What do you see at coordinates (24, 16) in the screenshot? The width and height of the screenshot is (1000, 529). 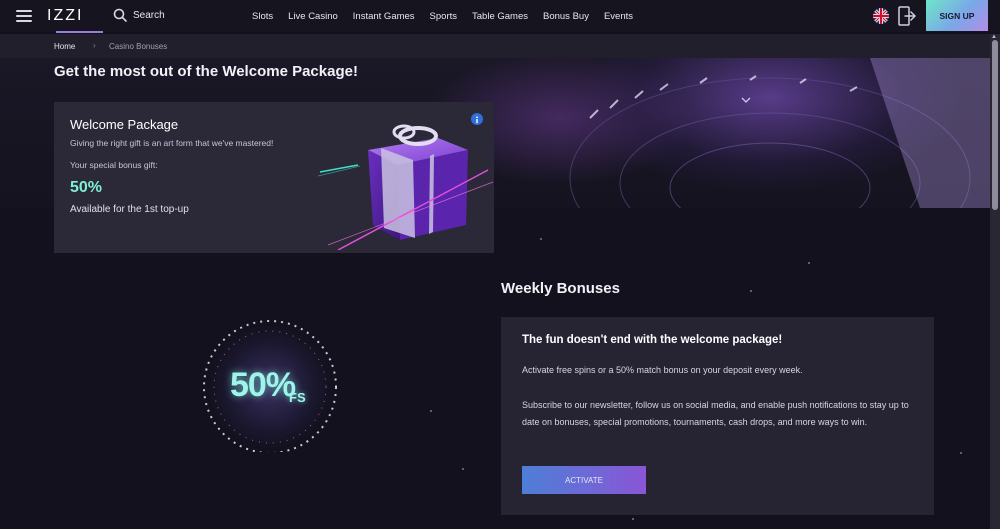 I see `hamburger-menu-icon` at bounding box center [24, 16].